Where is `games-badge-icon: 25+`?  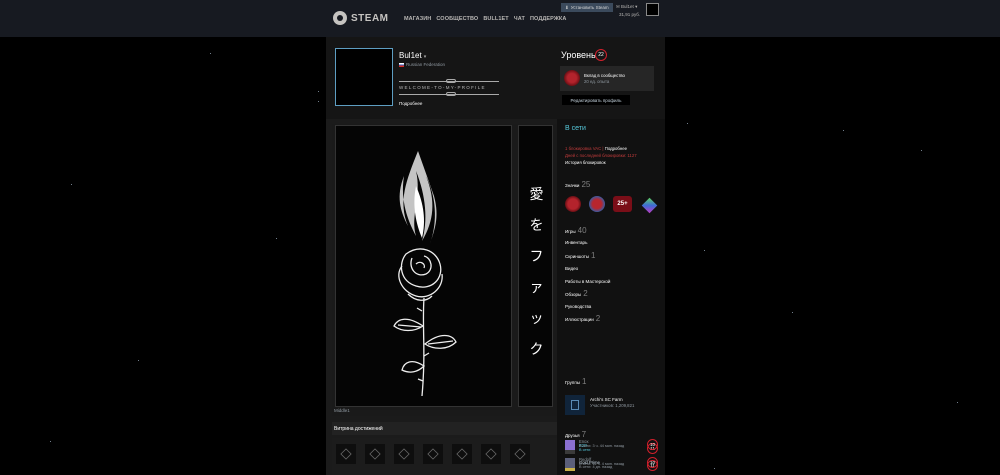
games-badge-icon: 25+ is located at coordinates (622, 204).